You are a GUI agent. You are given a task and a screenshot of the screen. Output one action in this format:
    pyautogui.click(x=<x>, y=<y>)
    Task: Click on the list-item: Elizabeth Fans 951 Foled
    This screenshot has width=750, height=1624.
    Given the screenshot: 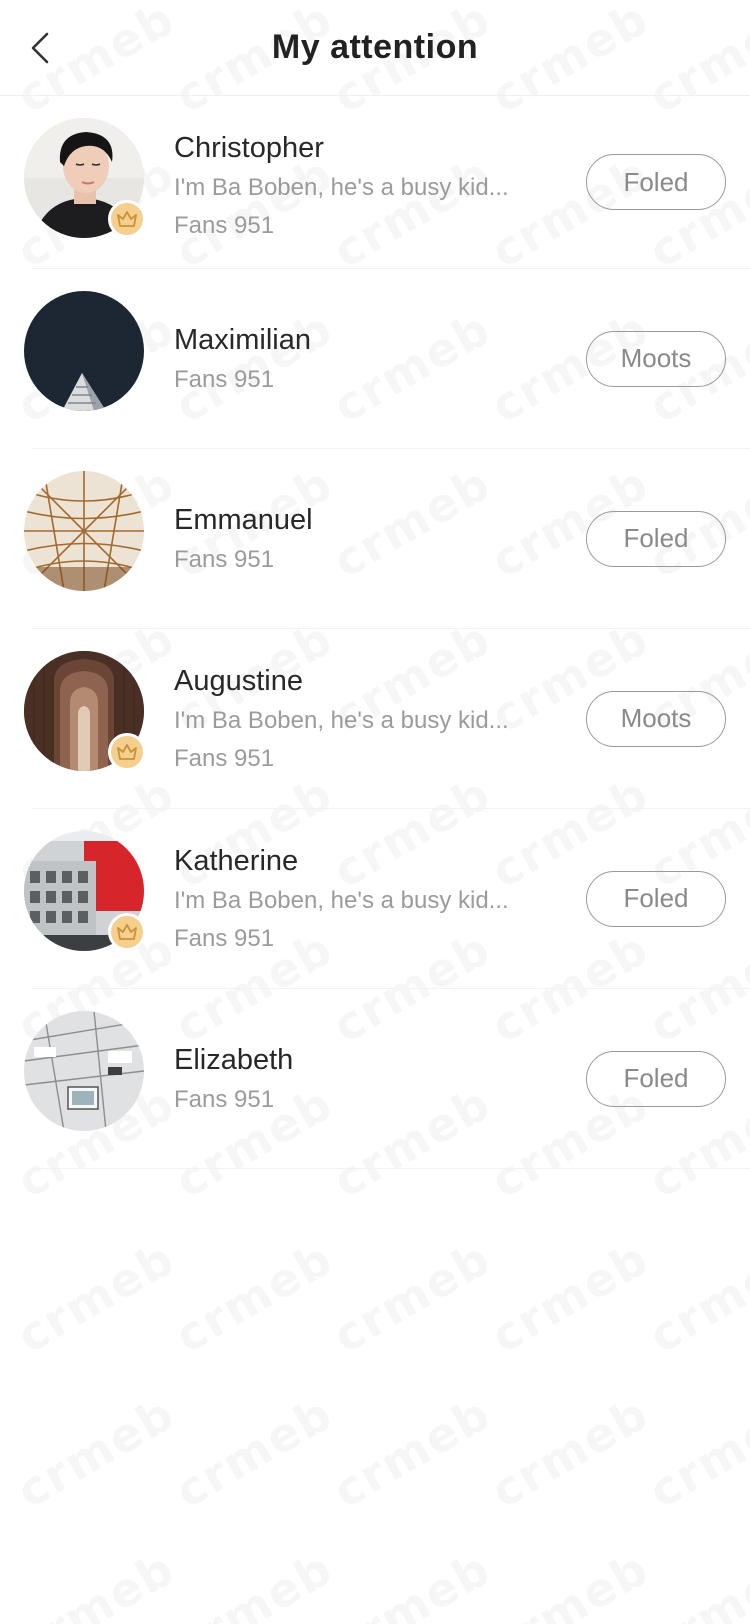 What is the action you would take?
    pyautogui.click(x=387, y=1079)
    